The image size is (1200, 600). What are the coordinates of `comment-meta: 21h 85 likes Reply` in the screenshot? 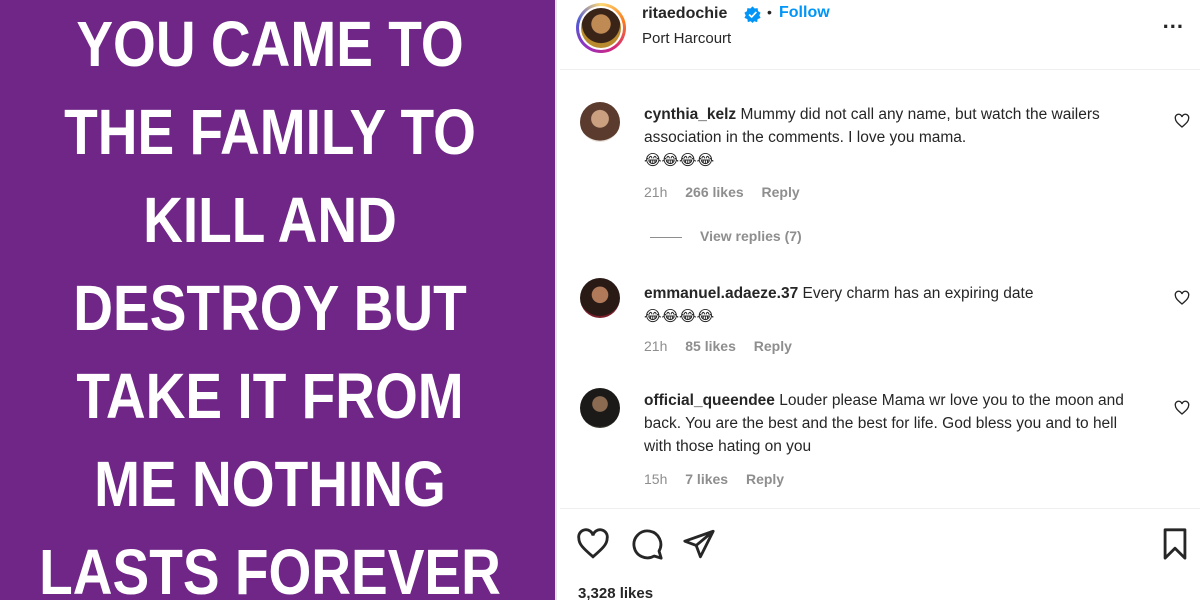 It's located at (725, 346).